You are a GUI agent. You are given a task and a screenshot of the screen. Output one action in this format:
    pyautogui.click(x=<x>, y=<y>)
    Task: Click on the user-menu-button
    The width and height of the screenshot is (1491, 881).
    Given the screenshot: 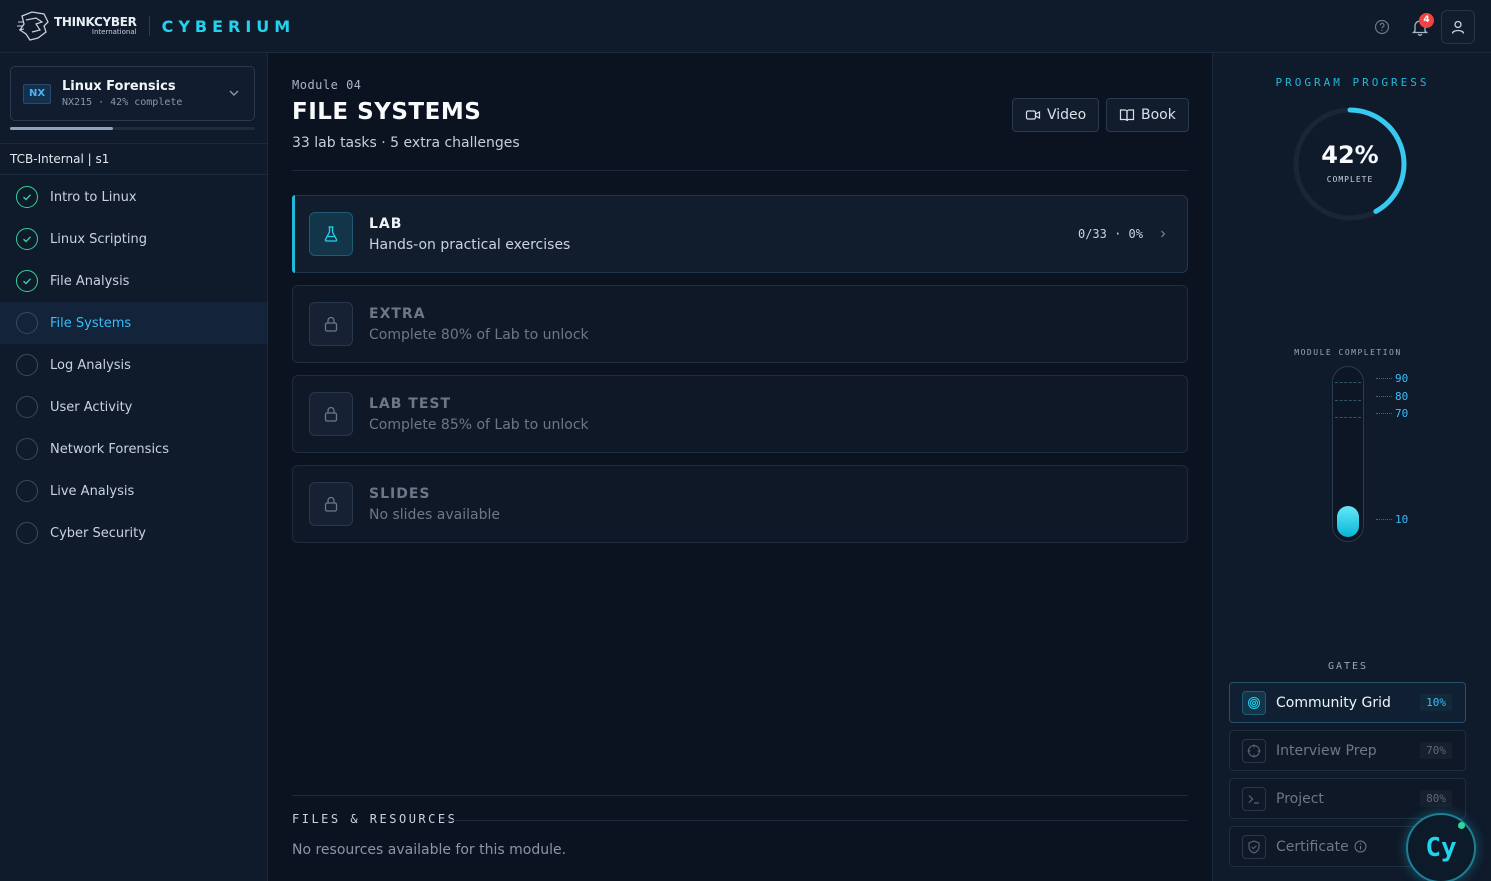 What is the action you would take?
    pyautogui.click(x=1458, y=26)
    